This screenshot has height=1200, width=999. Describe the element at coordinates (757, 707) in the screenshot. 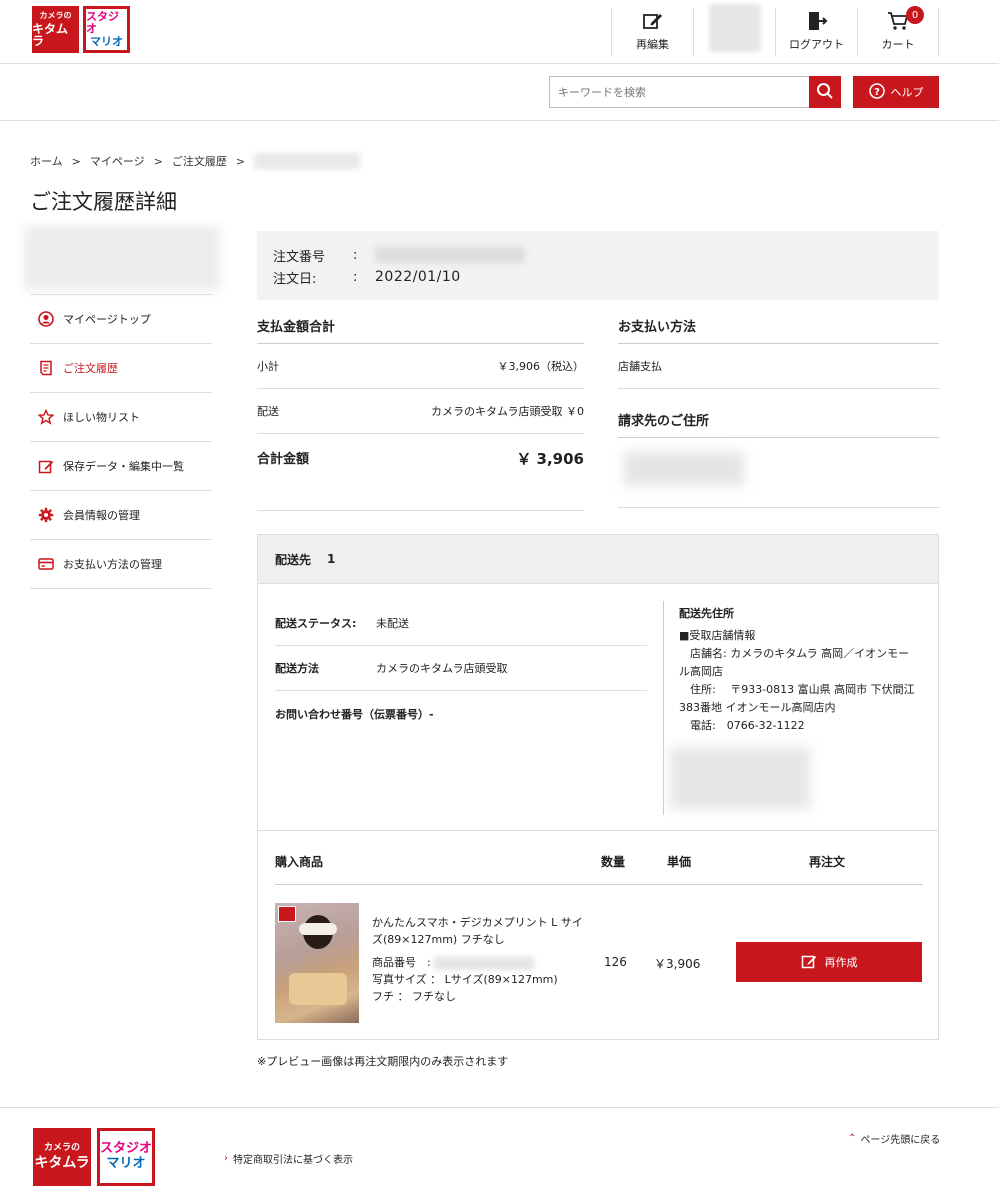

I see `address-line: 383番地 イオンモール高岡店内` at that location.